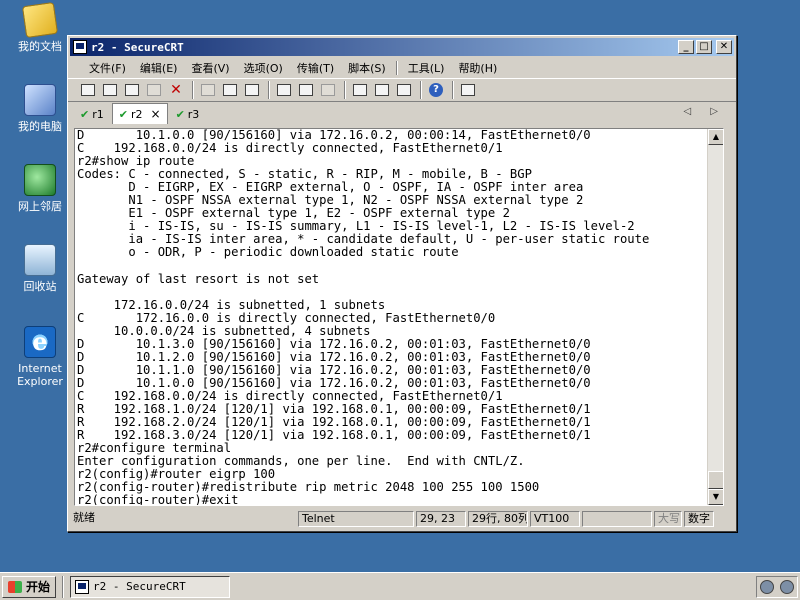 This screenshot has width=800, height=600. I want to click on start-button: 开始, so click(29, 586).